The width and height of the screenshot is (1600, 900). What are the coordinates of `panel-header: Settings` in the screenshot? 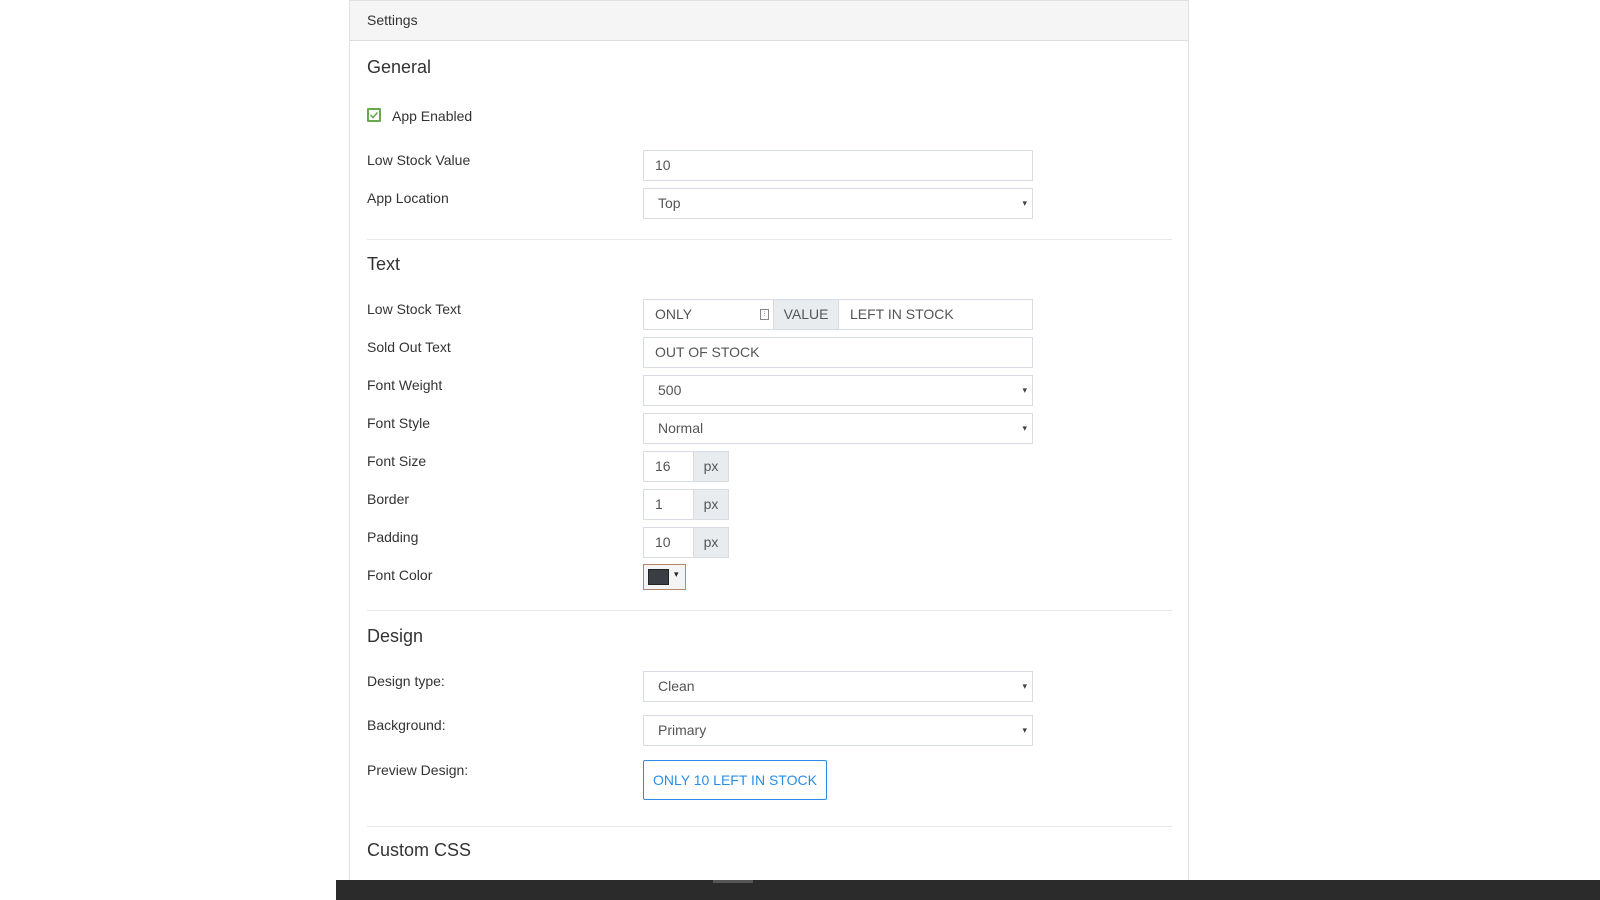 It's located at (769, 20).